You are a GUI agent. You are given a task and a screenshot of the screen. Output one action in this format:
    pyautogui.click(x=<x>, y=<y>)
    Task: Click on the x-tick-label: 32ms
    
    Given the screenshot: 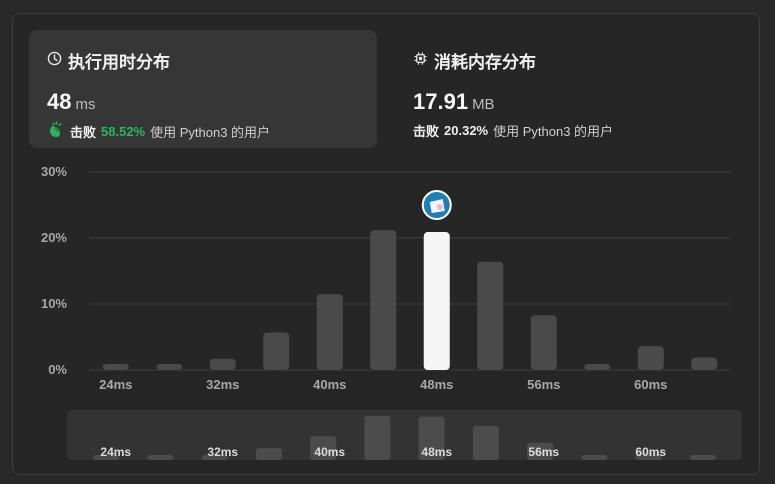 What is the action you would take?
    pyautogui.click(x=222, y=384)
    